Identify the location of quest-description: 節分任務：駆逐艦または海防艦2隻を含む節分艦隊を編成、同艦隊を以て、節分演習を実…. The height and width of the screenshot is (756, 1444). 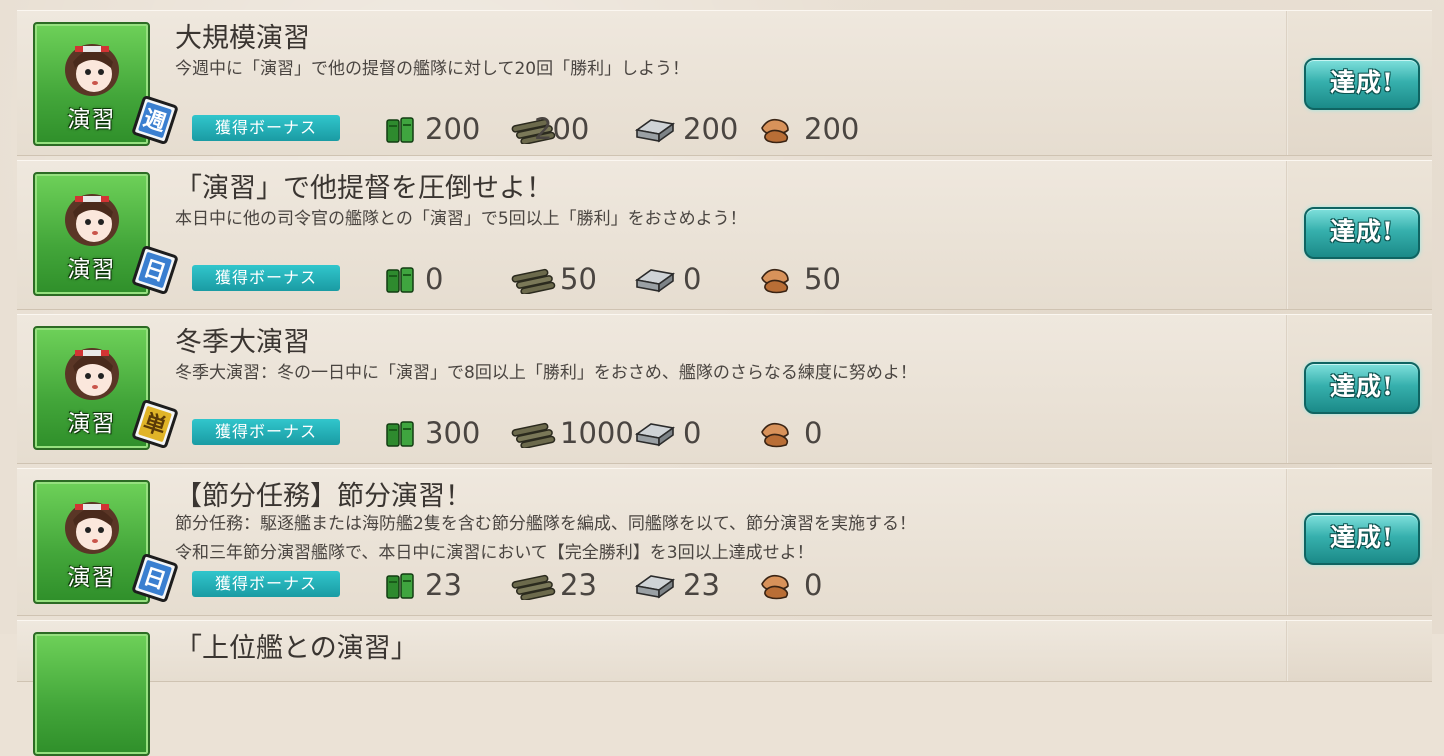
(545, 539).